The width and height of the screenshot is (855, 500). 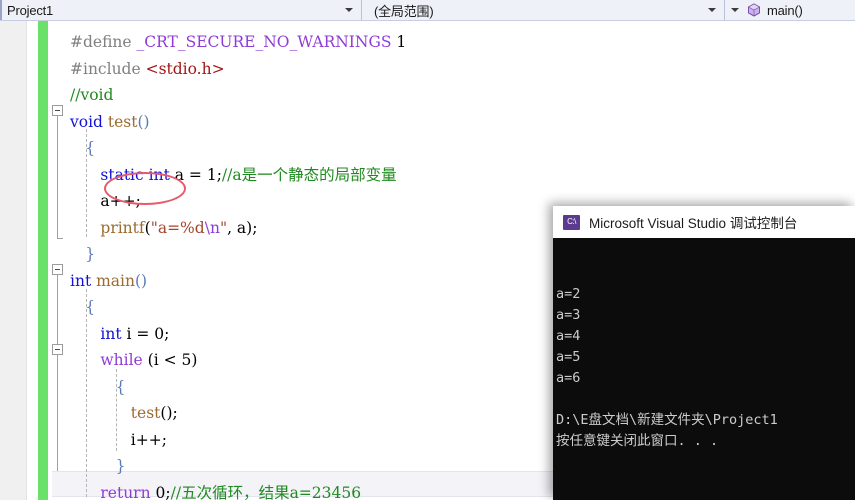 What do you see at coordinates (122, 227) in the screenshot?
I see `code-token: printf` at bounding box center [122, 227].